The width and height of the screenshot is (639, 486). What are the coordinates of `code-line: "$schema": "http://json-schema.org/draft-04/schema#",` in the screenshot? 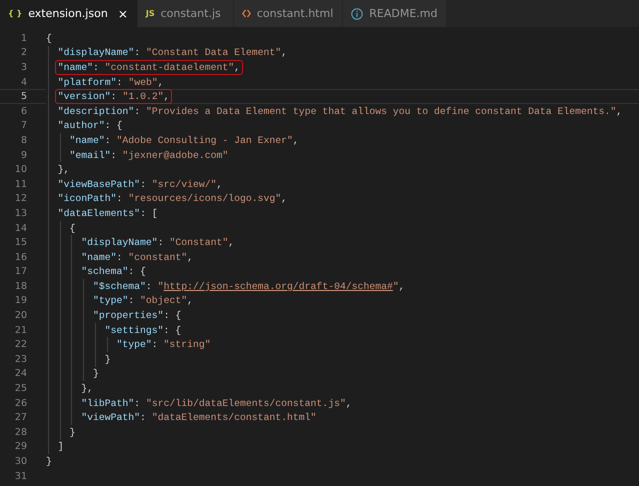 It's located at (249, 287).